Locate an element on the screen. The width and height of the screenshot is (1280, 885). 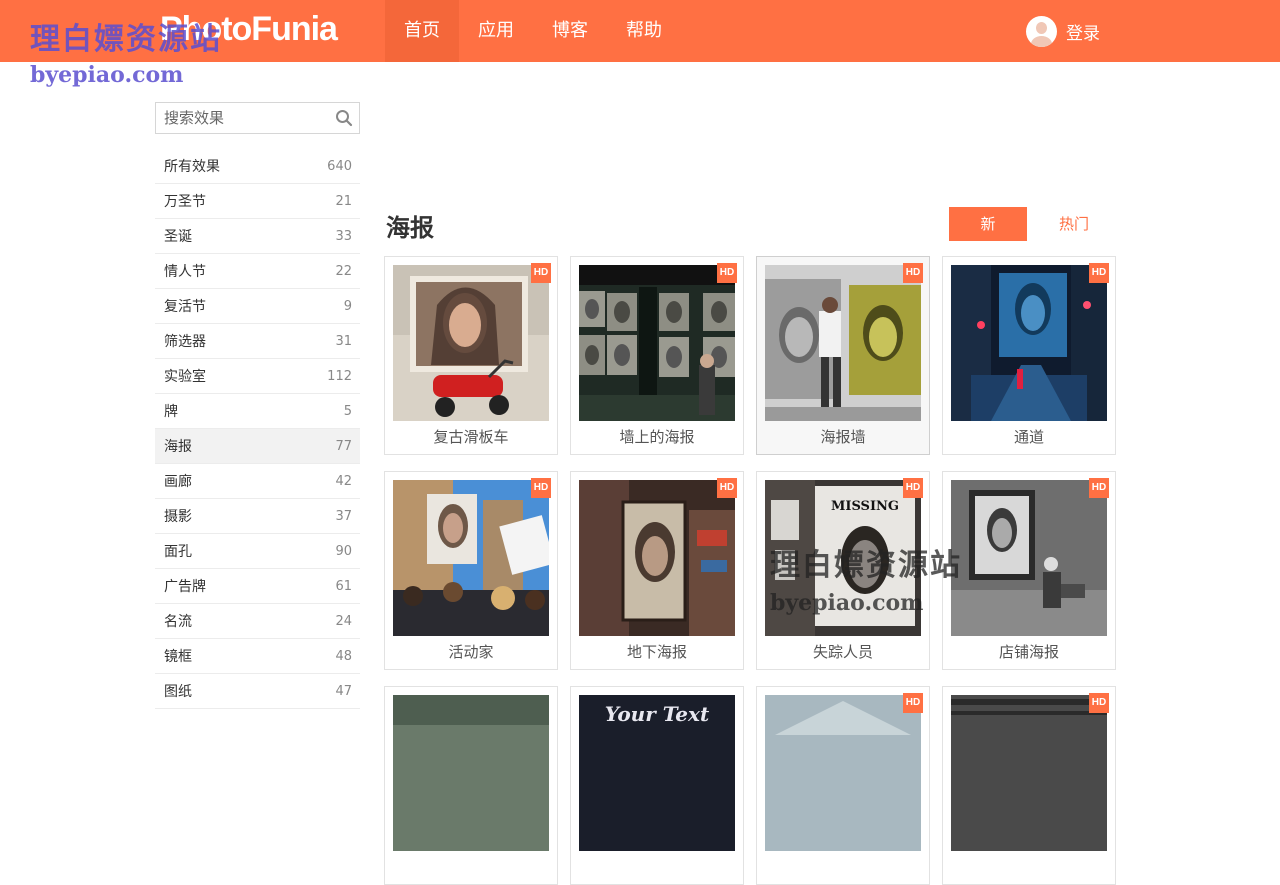
effect-label: 复古滑板车 is located at coordinates (471, 437).